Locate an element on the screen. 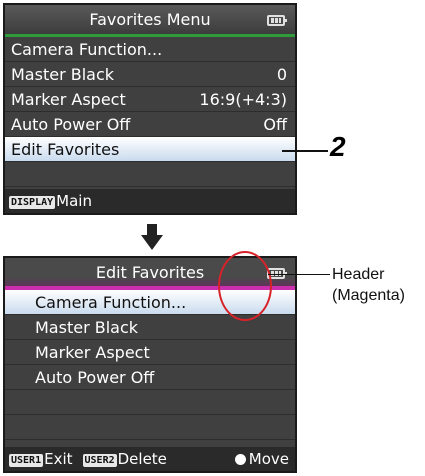 The width and height of the screenshot is (425, 476). highlight-circle is located at coordinates (245, 286).